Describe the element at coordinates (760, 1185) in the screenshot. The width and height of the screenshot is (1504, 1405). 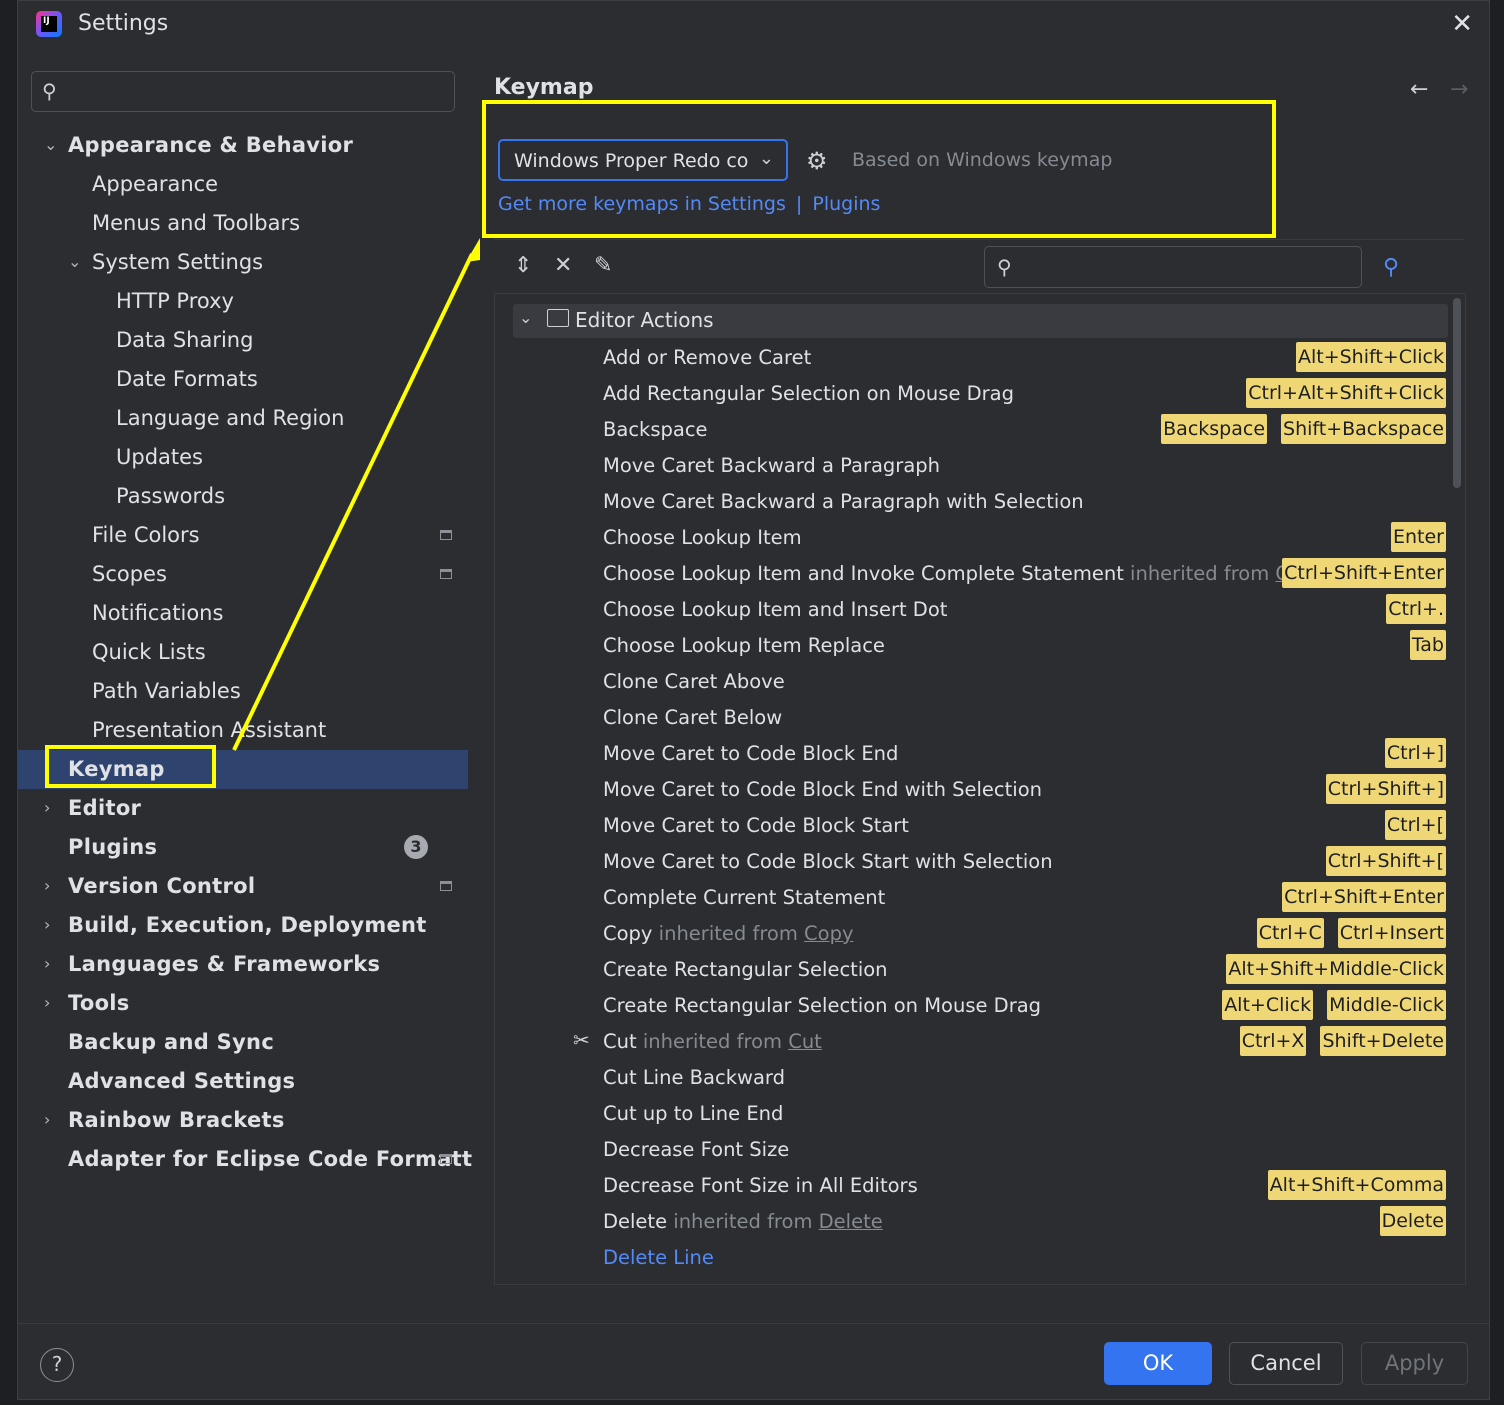
I see `action-label: Decrease Font Size in All Editors` at that location.